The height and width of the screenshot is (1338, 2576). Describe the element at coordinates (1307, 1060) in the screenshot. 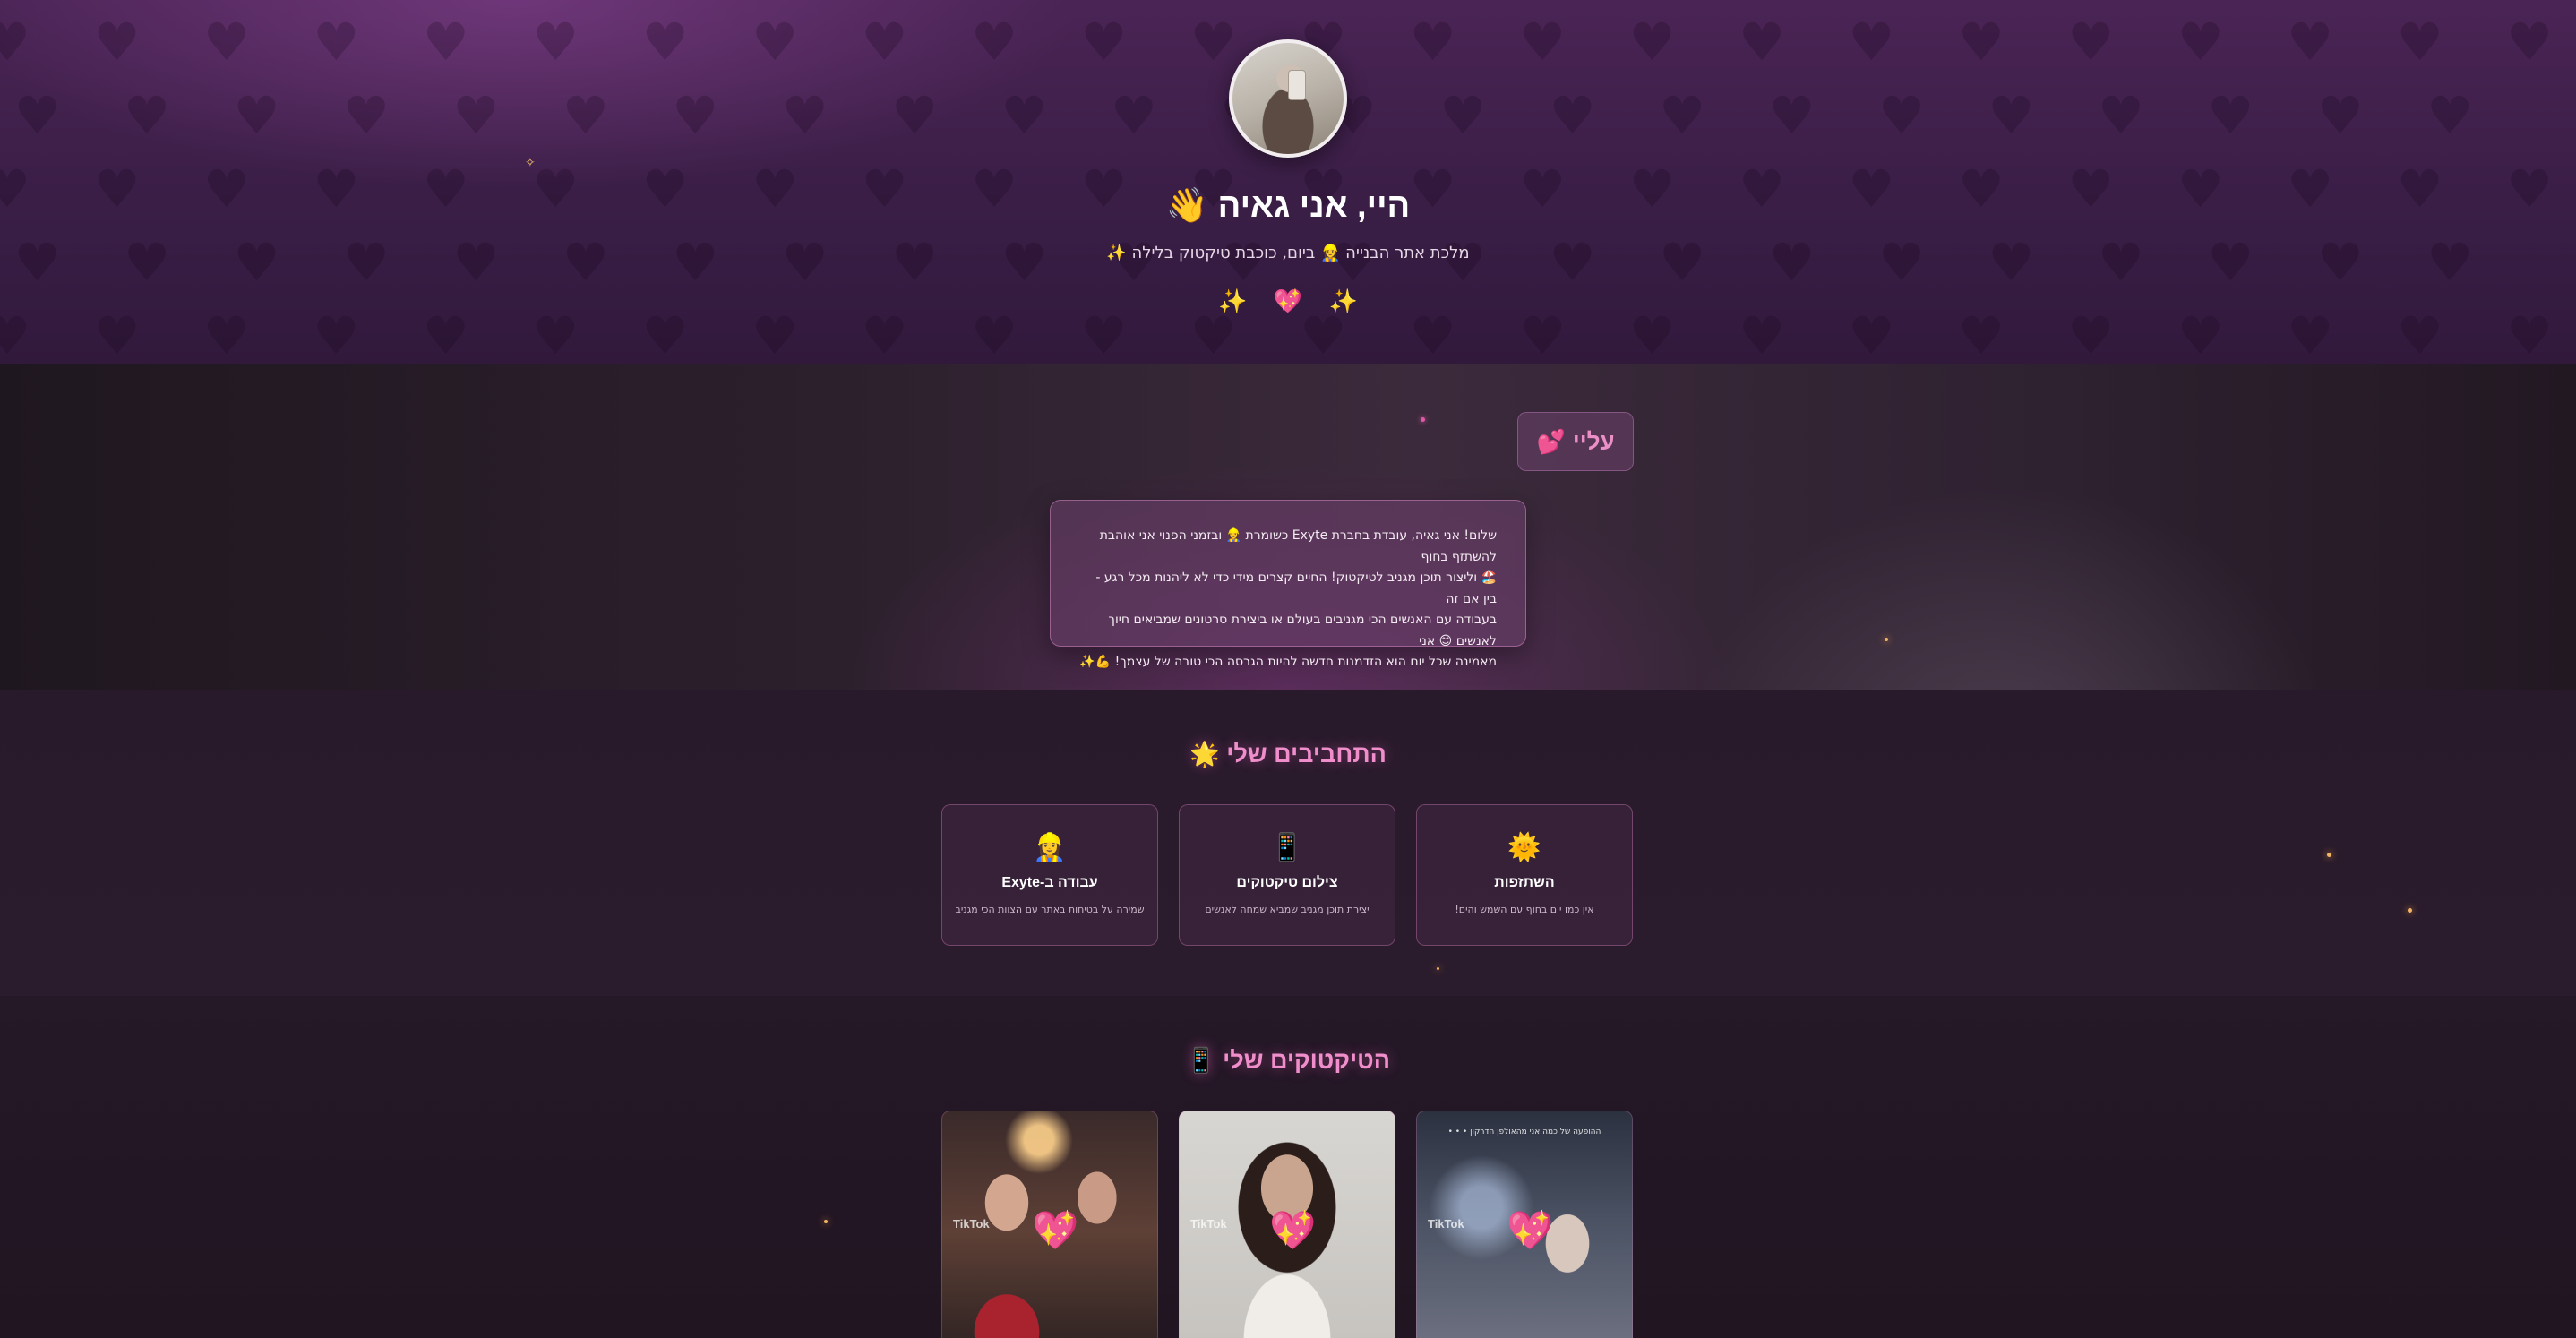

I see `tiktoks-title-text: הטיקטוקים שלי` at that location.